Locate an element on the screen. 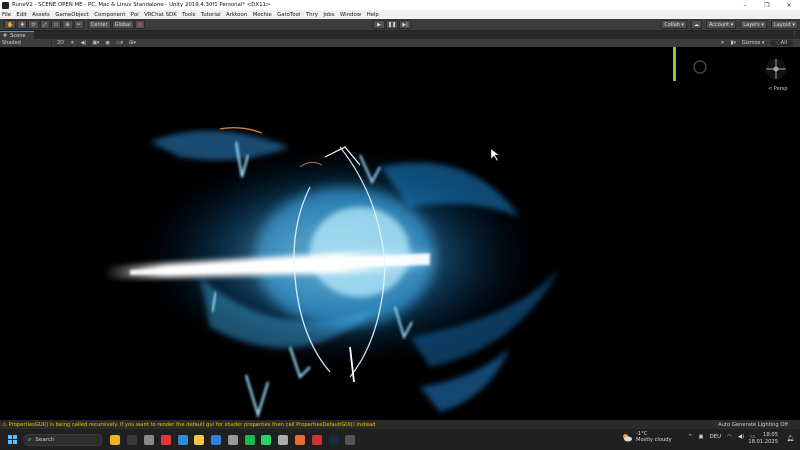 This screenshot has height=450, width=800. weather-widget: -1°C Mostly cloudy is located at coordinates (647, 437).